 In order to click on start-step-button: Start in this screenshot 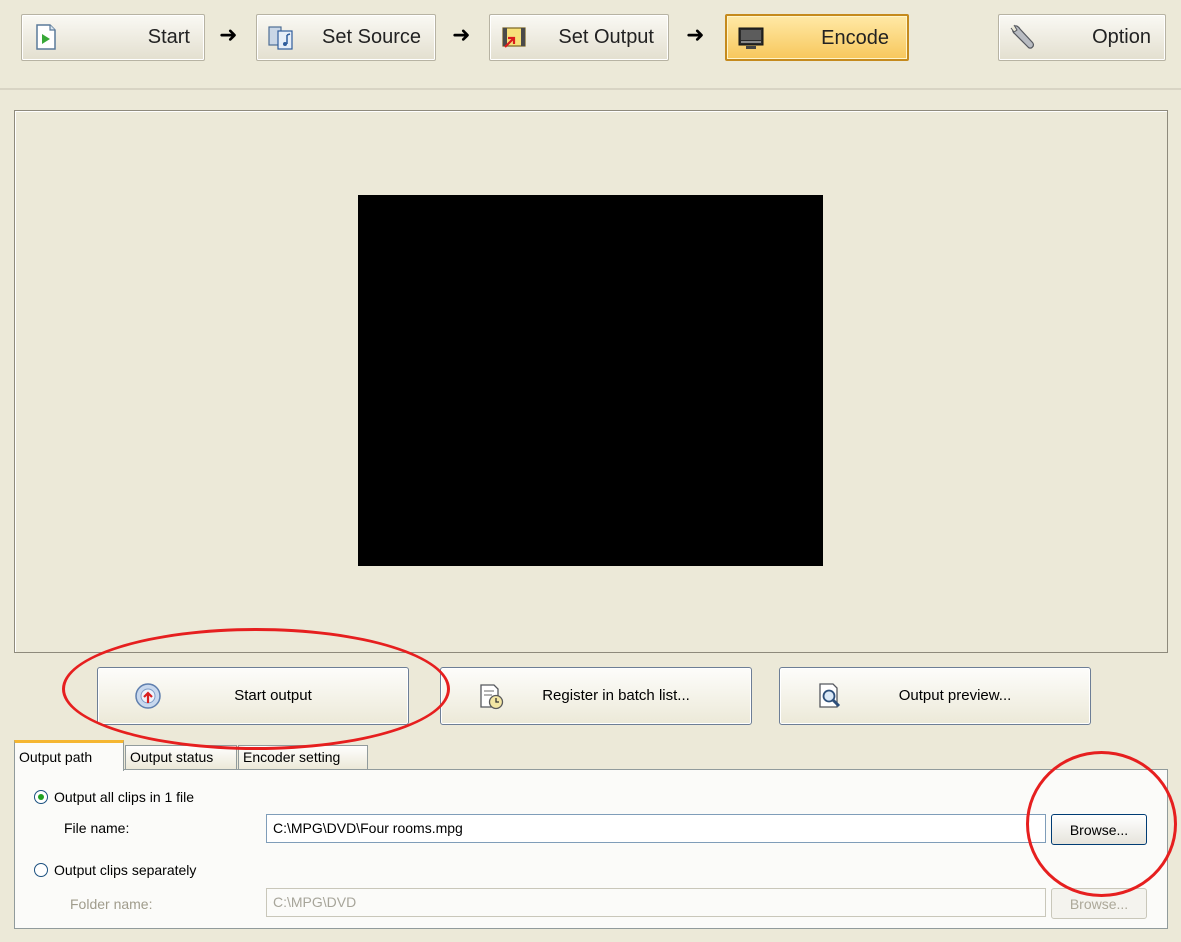, I will do `click(113, 37)`.